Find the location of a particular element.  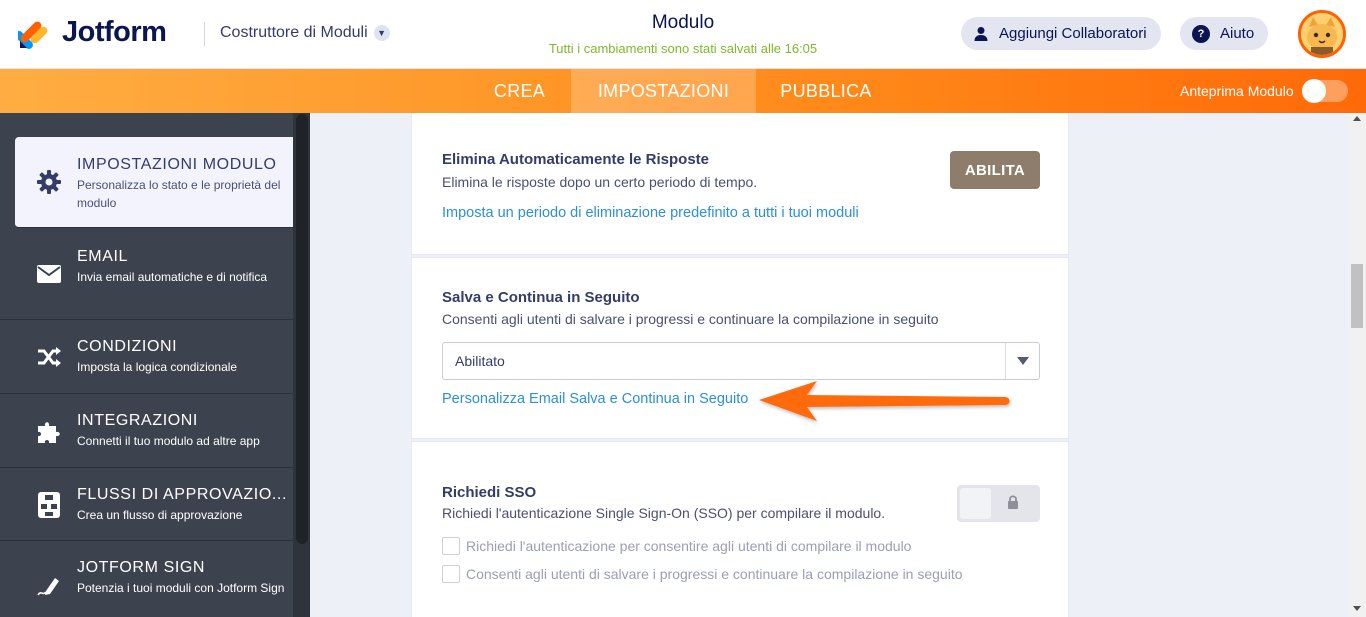

pen-icon is located at coordinates (49, 586).